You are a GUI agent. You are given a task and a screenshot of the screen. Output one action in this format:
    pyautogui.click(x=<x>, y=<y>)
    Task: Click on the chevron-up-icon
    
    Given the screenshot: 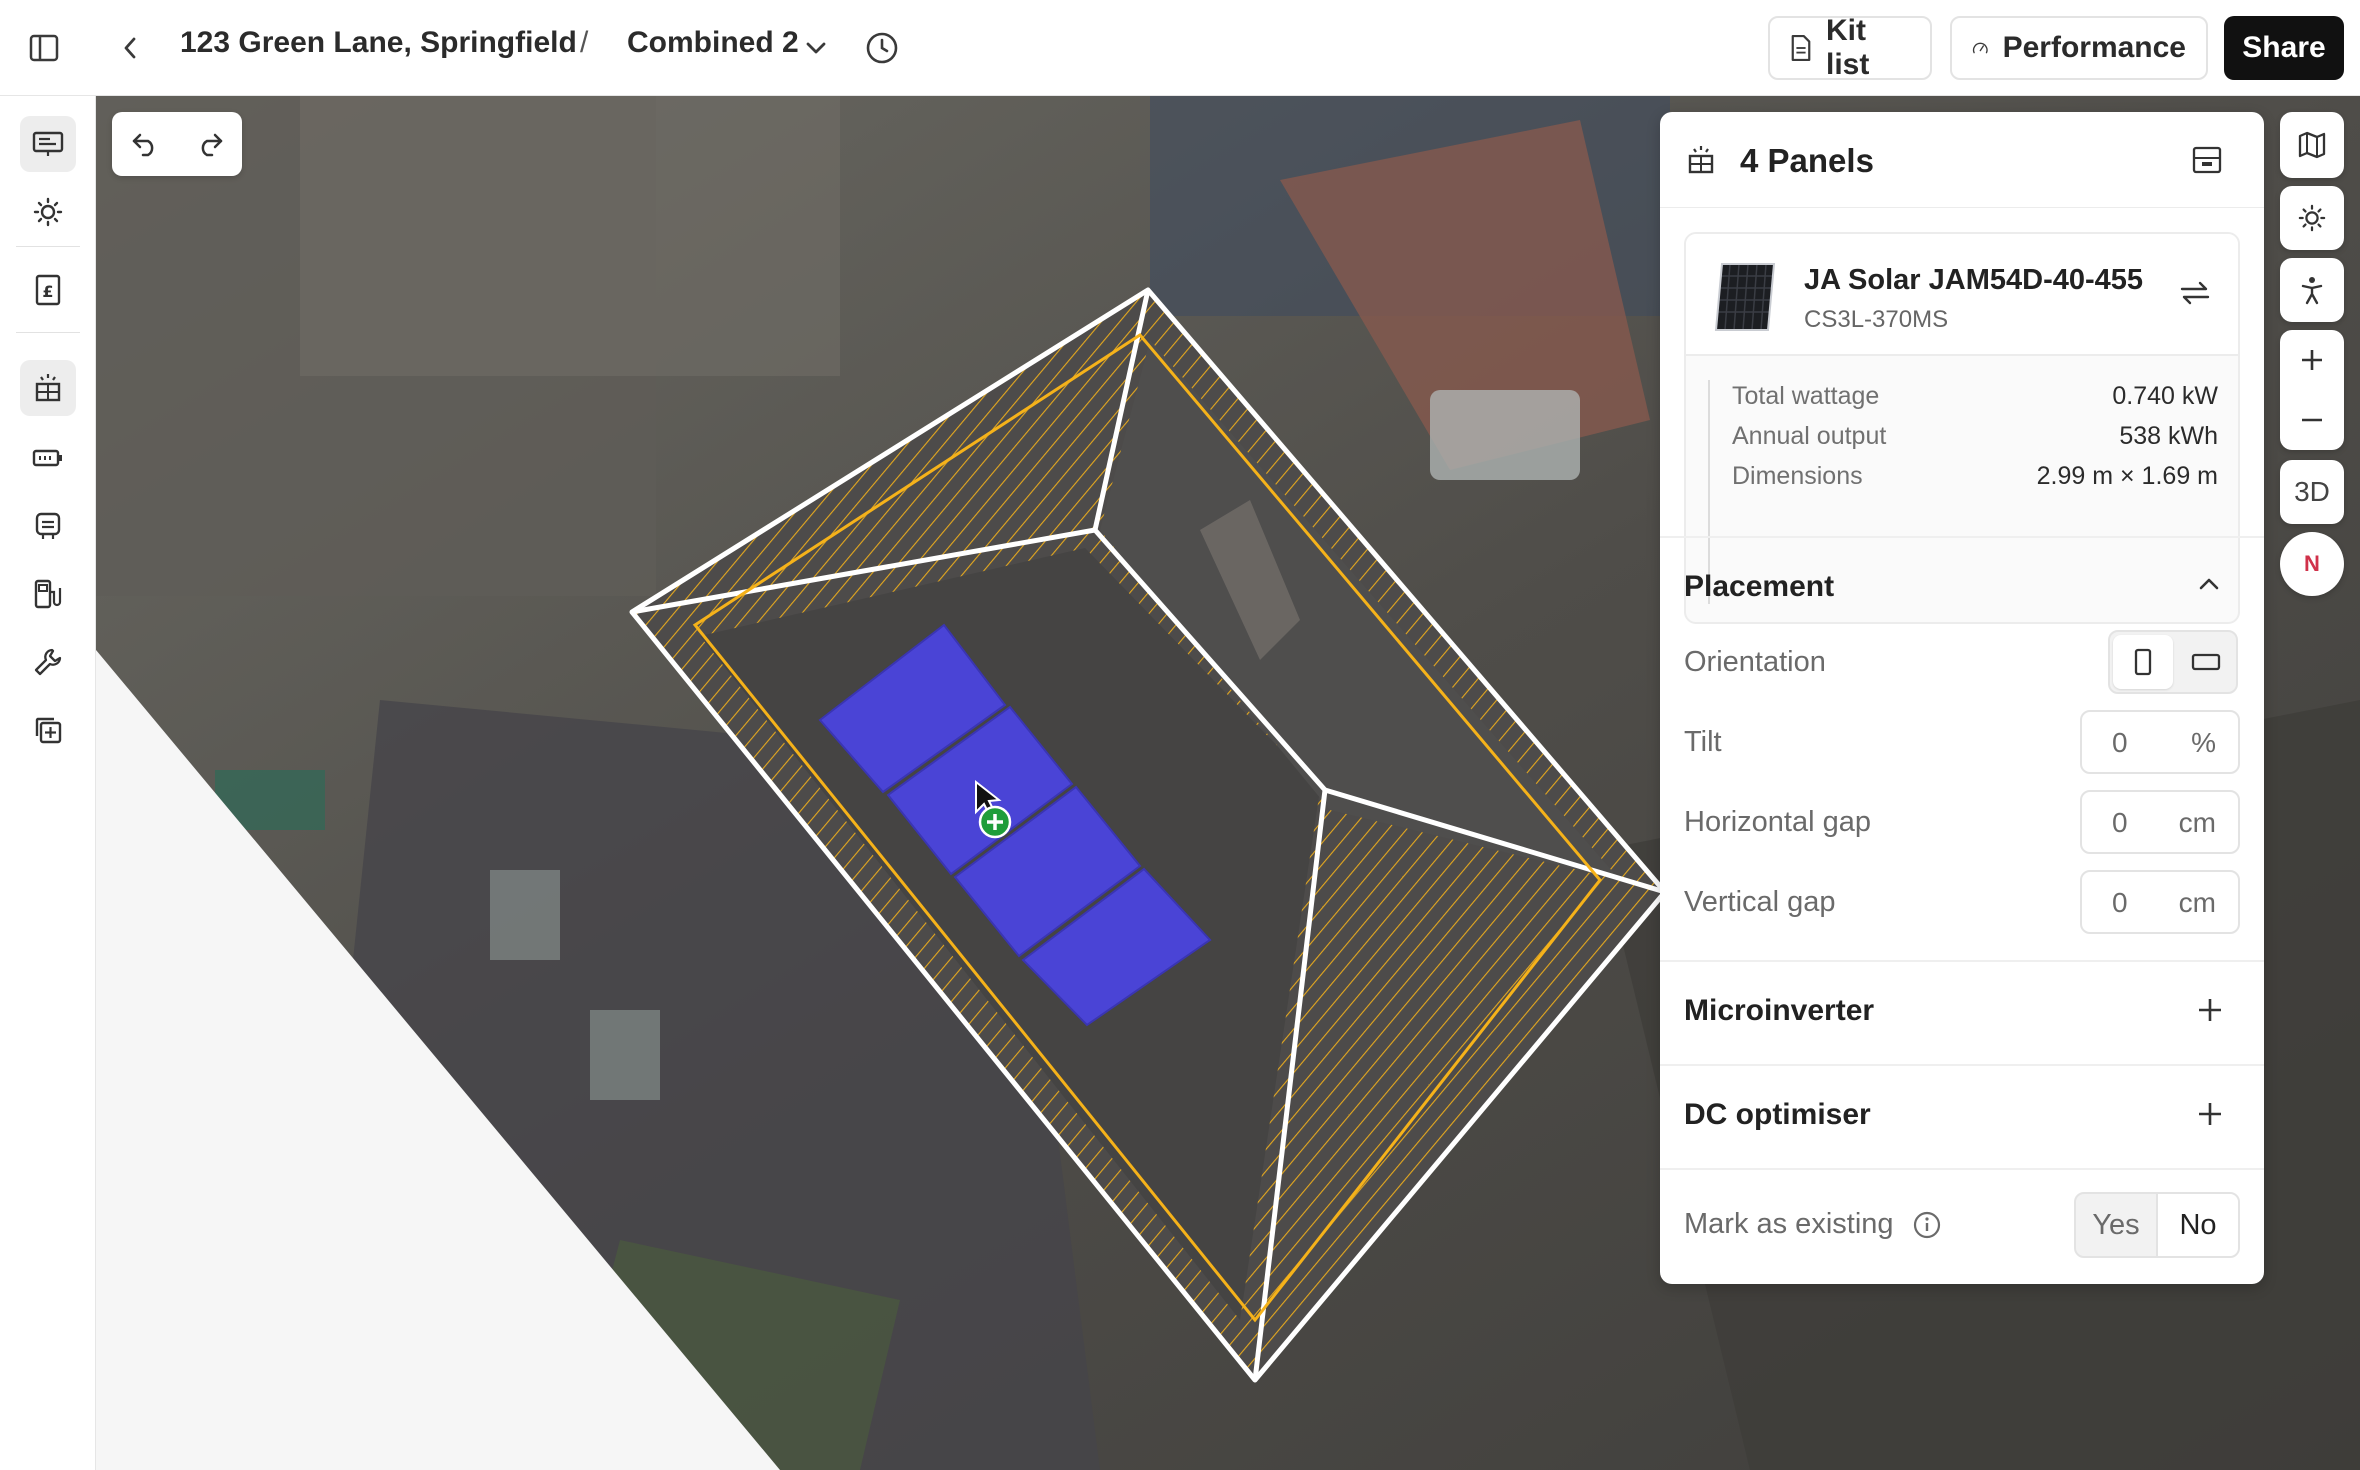 What is the action you would take?
    pyautogui.click(x=2209, y=584)
    